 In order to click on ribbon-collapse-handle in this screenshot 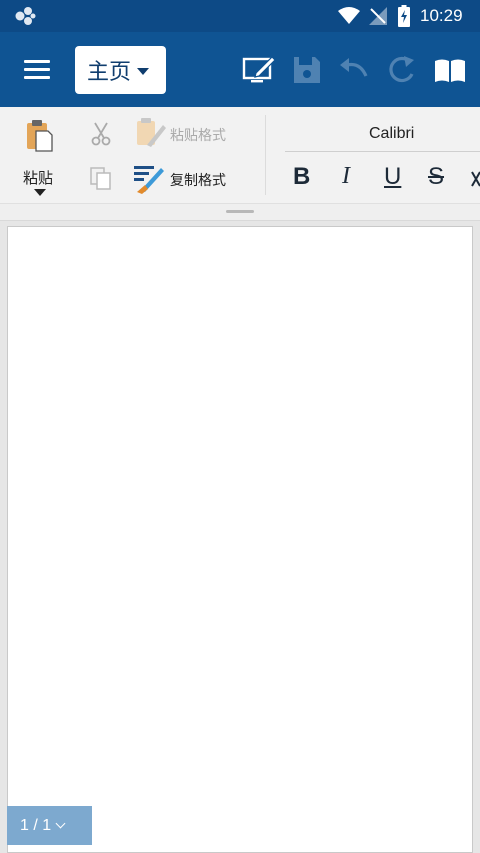, I will do `click(240, 212)`.